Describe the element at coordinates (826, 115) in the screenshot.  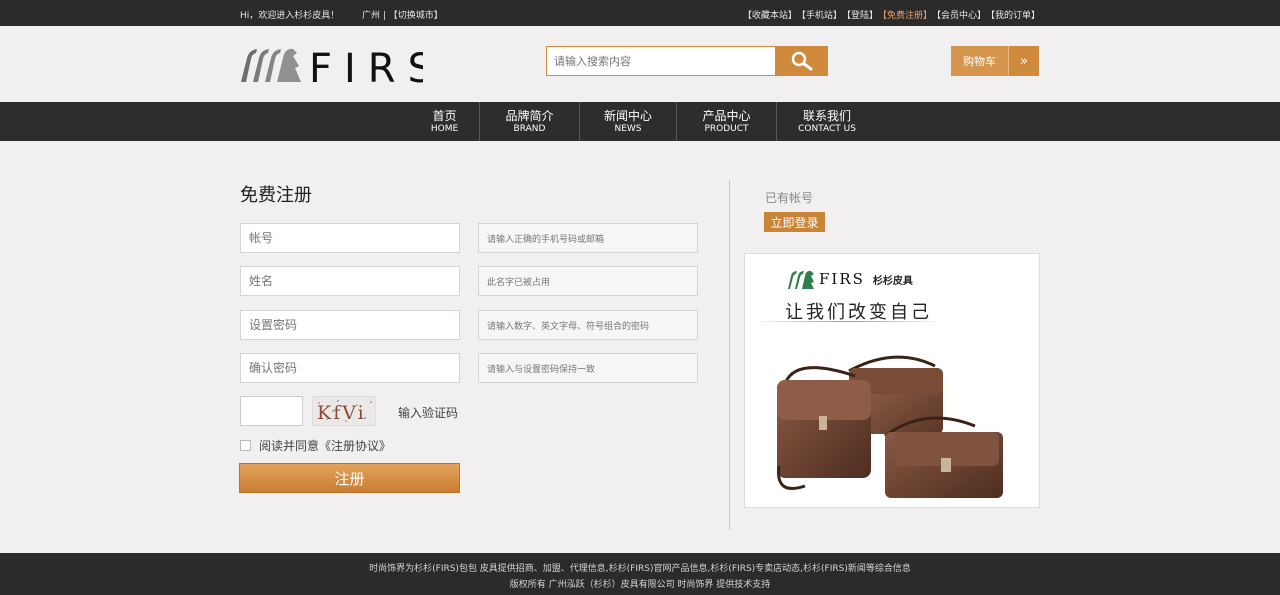
I see `nav-item-label: 联系我们` at that location.